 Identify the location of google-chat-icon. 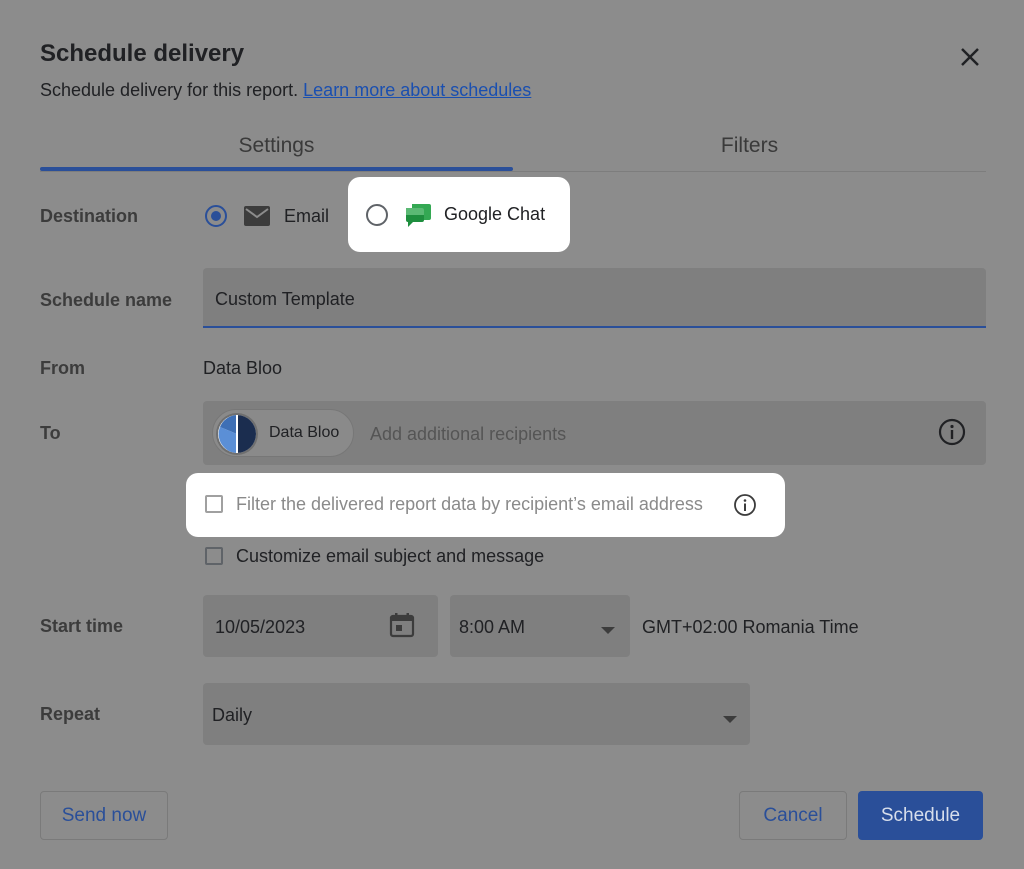
(418, 217).